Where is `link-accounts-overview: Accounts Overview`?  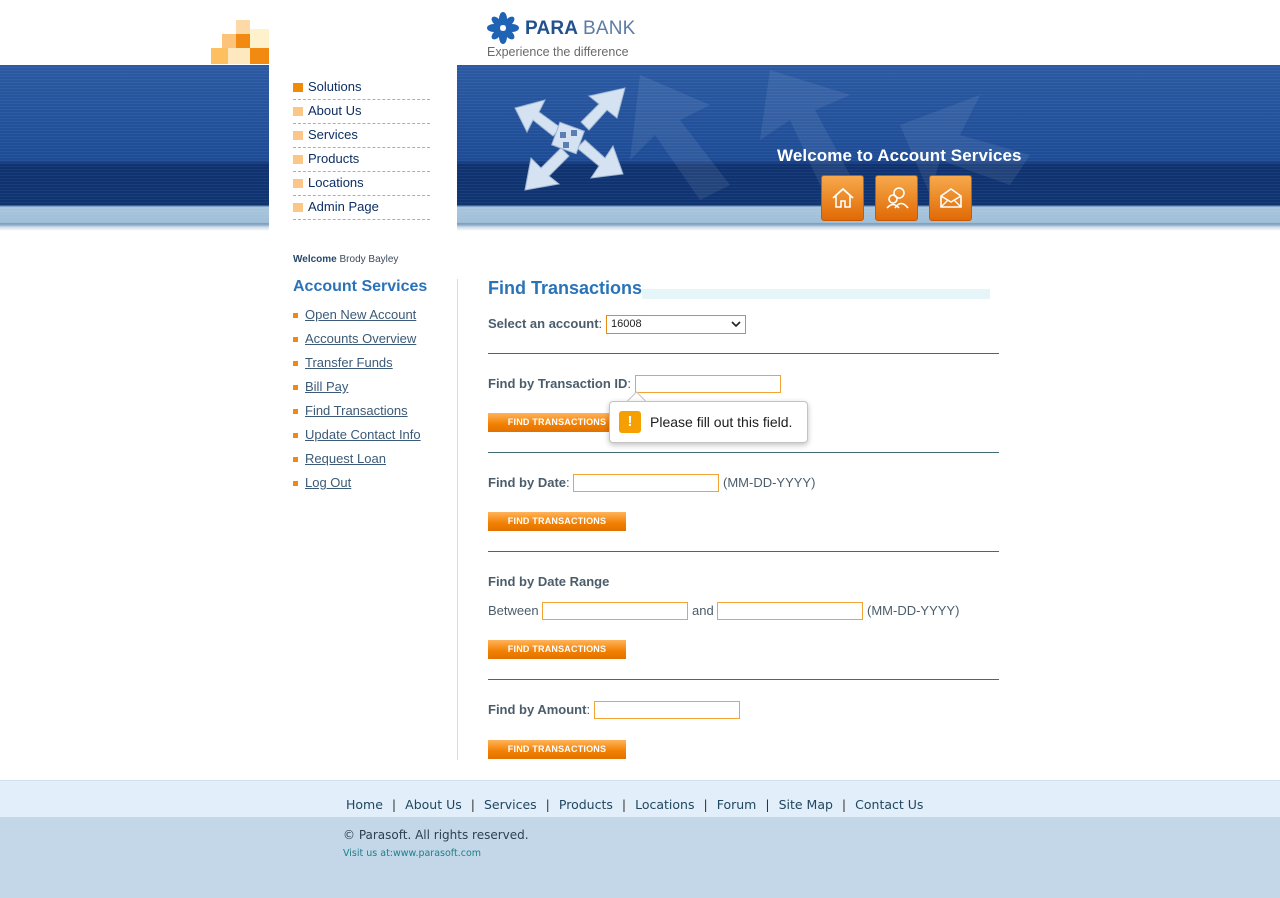 link-accounts-overview: Accounts Overview is located at coordinates (360, 338).